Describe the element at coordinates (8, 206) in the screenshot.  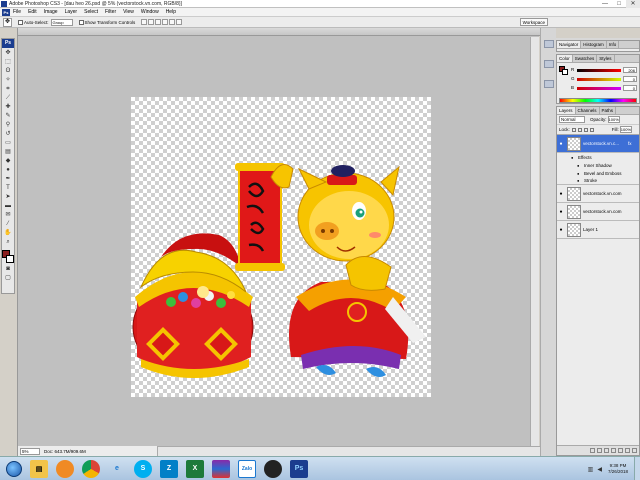
I see `shape-tool-icon: ▬` at that location.